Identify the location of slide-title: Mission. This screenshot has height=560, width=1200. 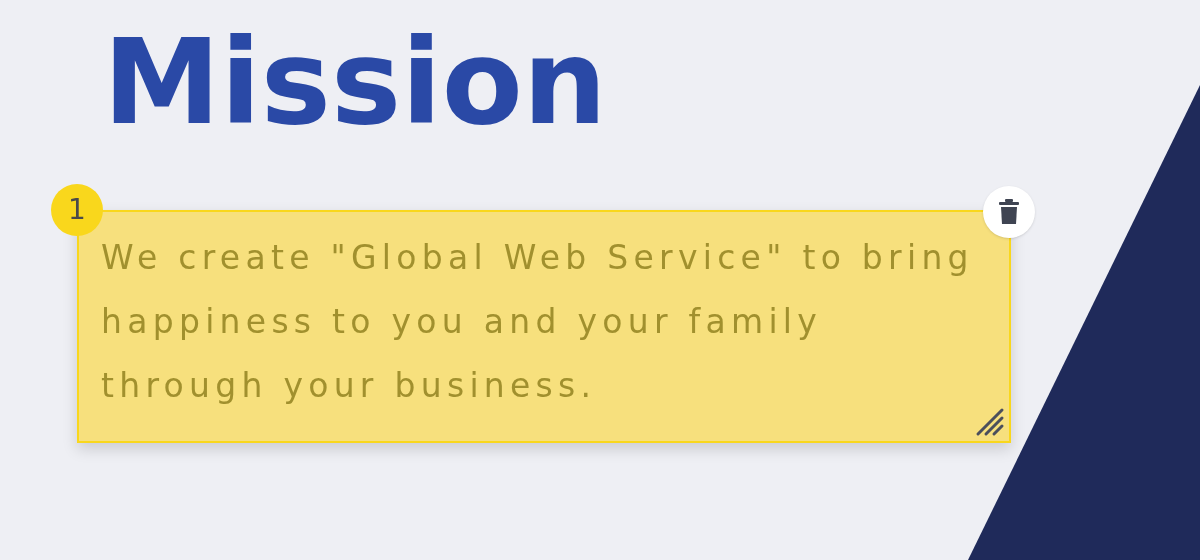
(355, 83).